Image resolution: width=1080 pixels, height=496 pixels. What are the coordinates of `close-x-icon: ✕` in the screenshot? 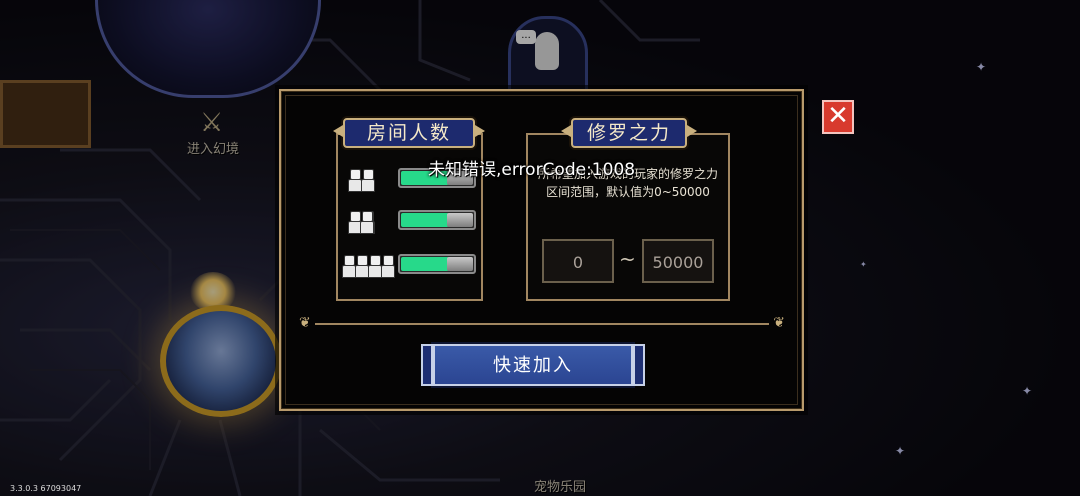 It's located at (838, 116).